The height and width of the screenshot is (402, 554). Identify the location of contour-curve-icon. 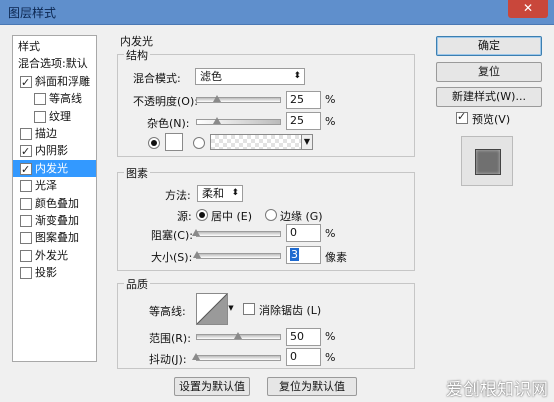
(212, 309).